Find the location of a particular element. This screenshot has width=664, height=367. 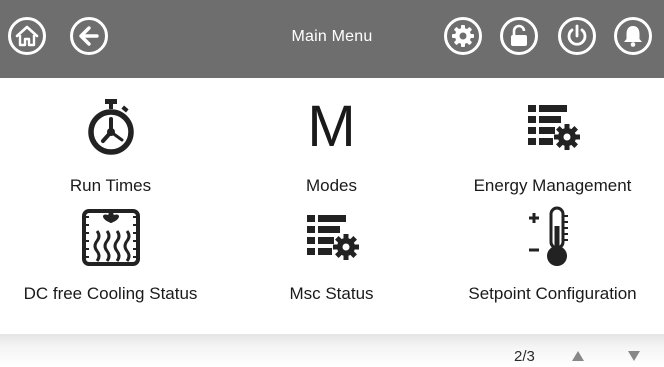

alarm-button is located at coordinates (633, 36).